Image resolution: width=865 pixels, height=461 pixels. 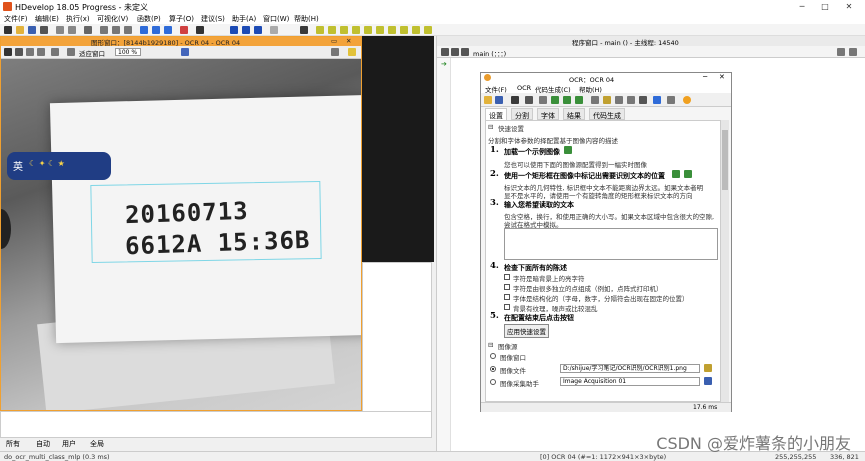 I want to click on ime-mode-char: 英, so click(x=18, y=165).